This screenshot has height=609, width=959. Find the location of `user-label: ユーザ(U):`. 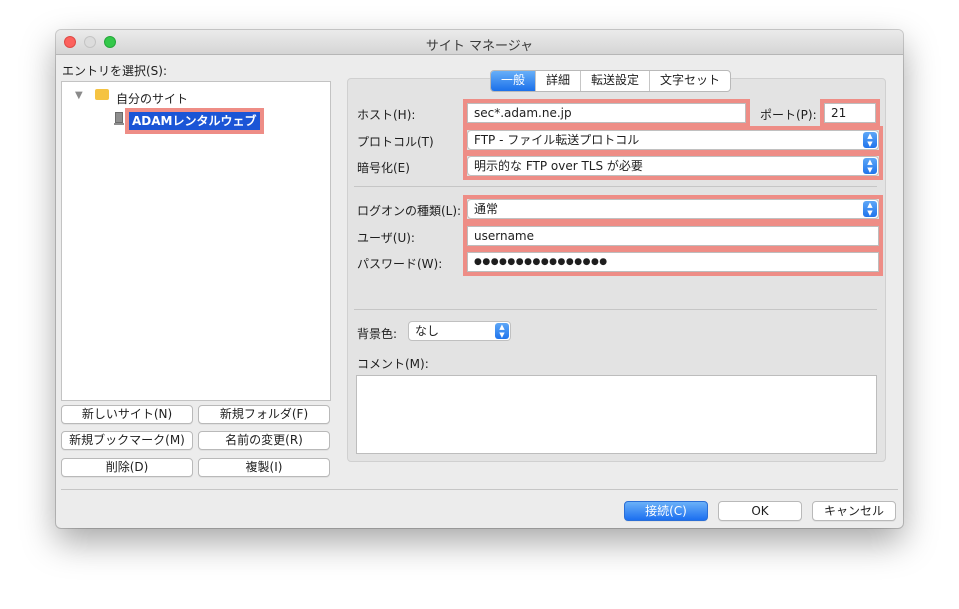

user-label: ユーザ(U): is located at coordinates (386, 238).